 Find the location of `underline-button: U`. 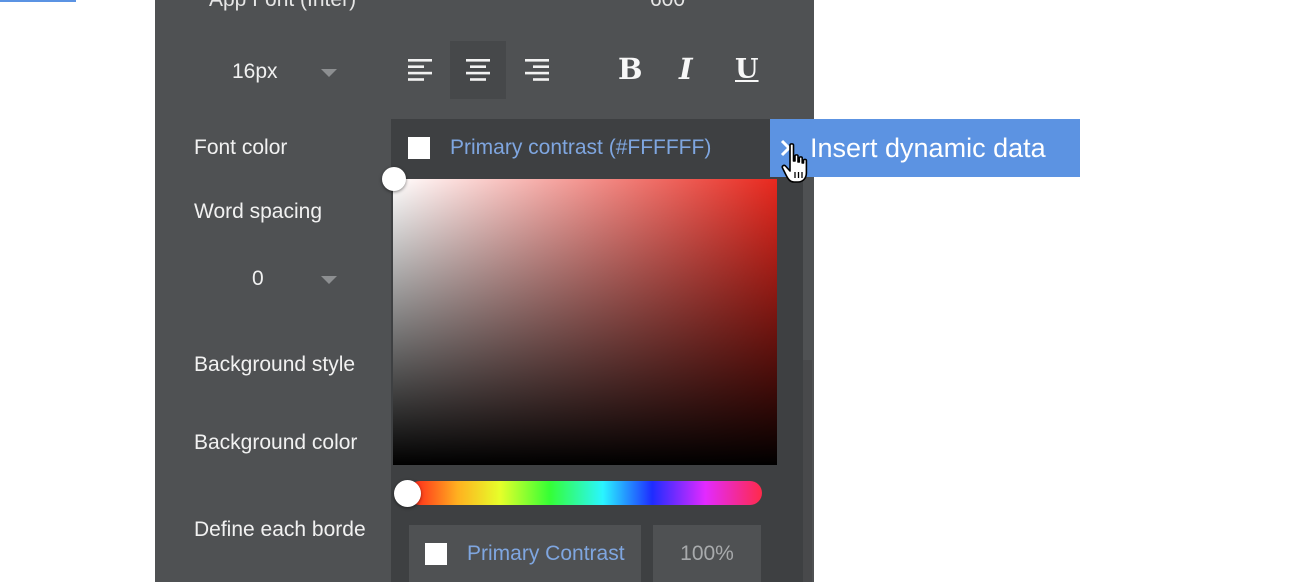

underline-button: U is located at coordinates (747, 69).